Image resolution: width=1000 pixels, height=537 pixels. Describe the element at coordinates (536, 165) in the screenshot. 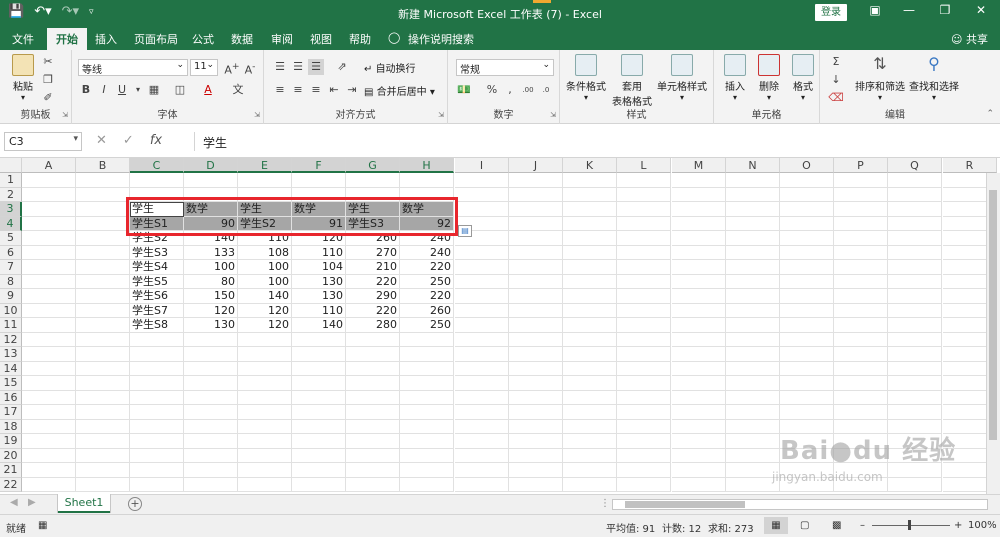

I see `column-header: J` at that location.